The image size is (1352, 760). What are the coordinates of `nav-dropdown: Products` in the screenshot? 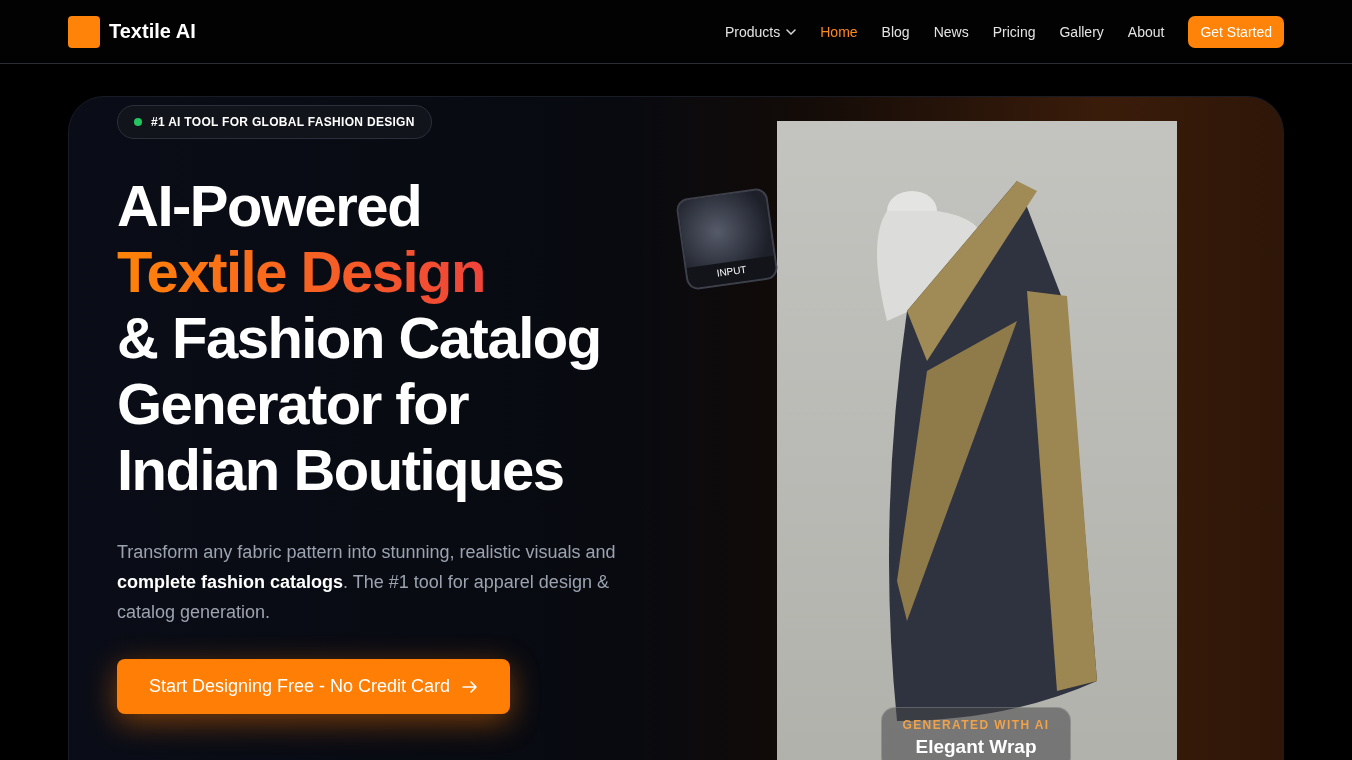 It's located at (761, 31).